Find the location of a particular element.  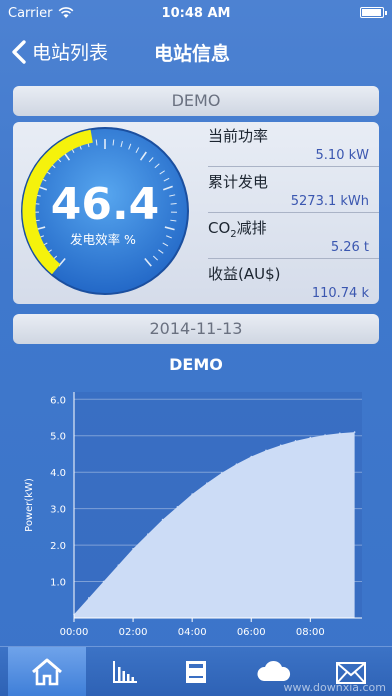

chart-y-axis-label: Power(kW) is located at coordinates (29, 505).